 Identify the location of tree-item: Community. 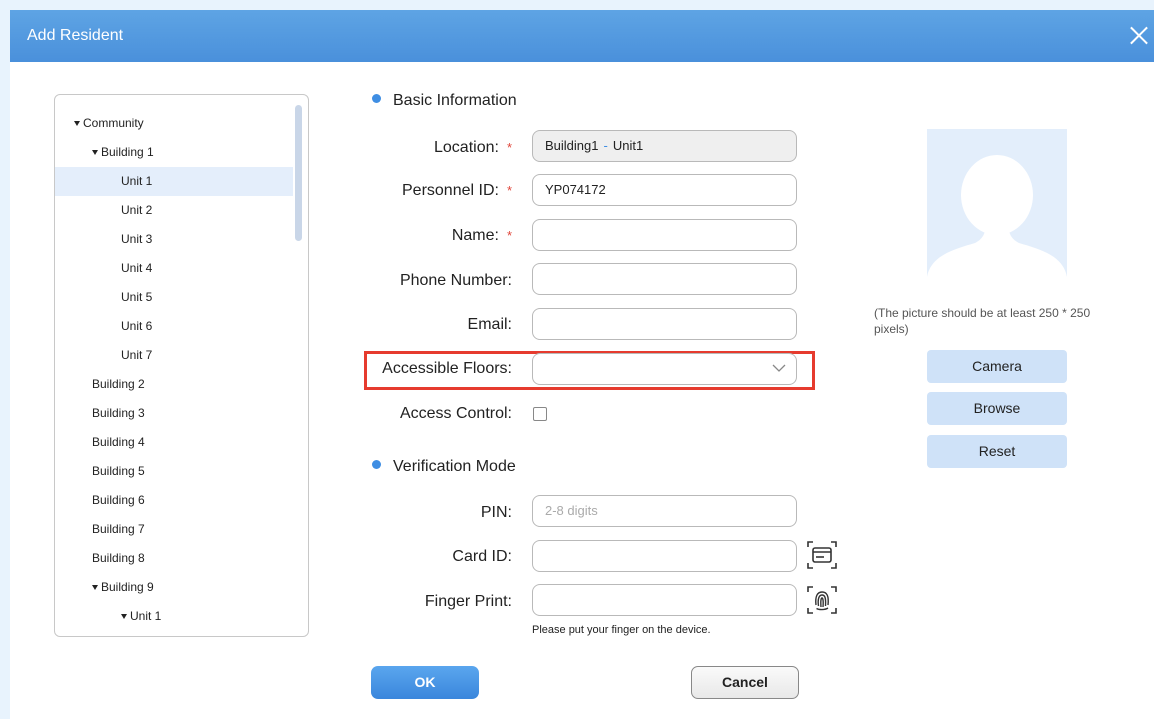
(174, 123).